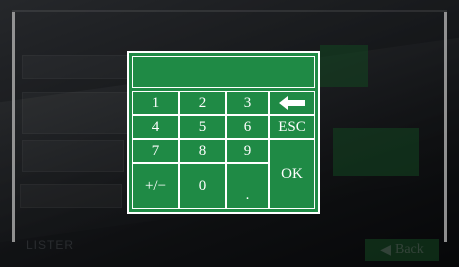 Image resolution: width=459 pixels, height=267 pixels. What do you see at coordinates (247, 186) in the screenshot?
I see `decimal-point-button: .` at bounding box center [247, 186].